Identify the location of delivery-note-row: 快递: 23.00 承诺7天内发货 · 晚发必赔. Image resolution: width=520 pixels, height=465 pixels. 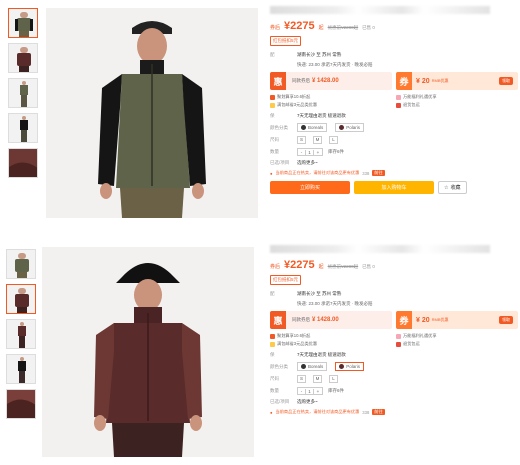
(407, 304).